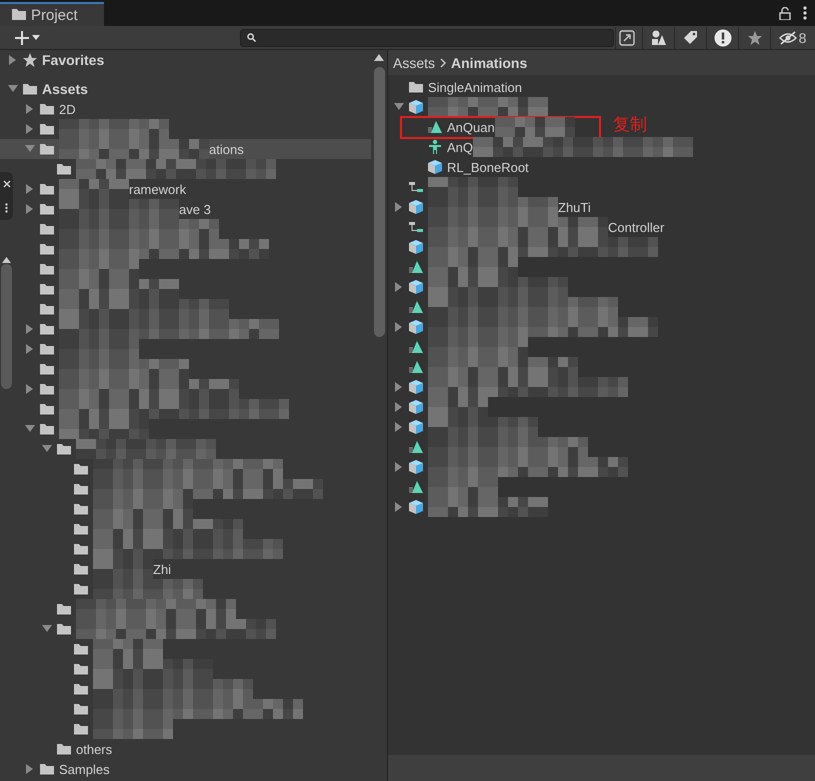 The image size is (815, 781). What do you see at coordinates (185, 149) in the screenshot?
I see `tree-item: ations` at bounding box center [185, 149].